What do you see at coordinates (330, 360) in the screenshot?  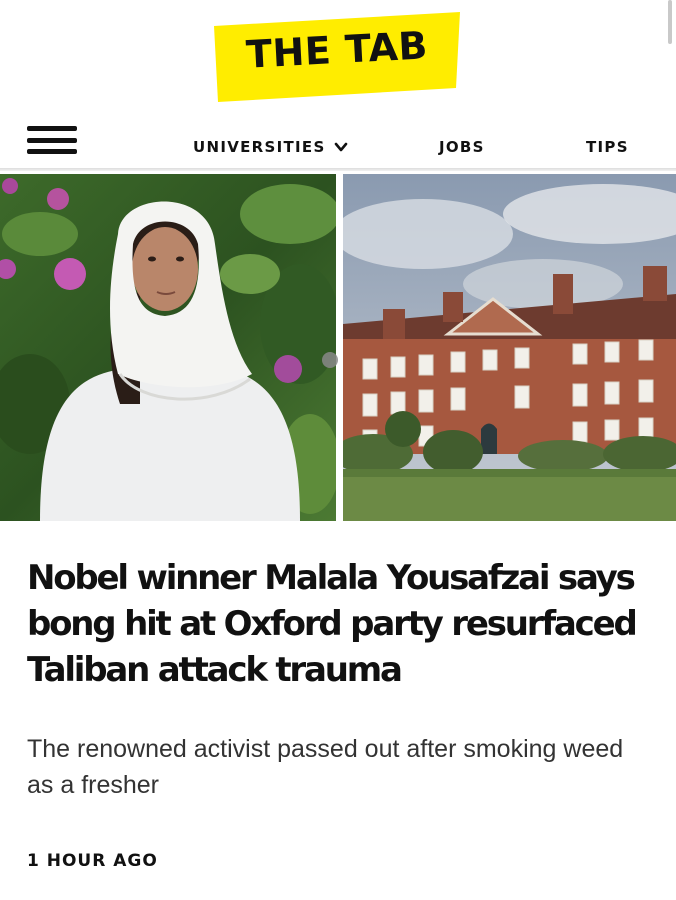 I see `carousel-indicator` at bounding box center [330, 360].